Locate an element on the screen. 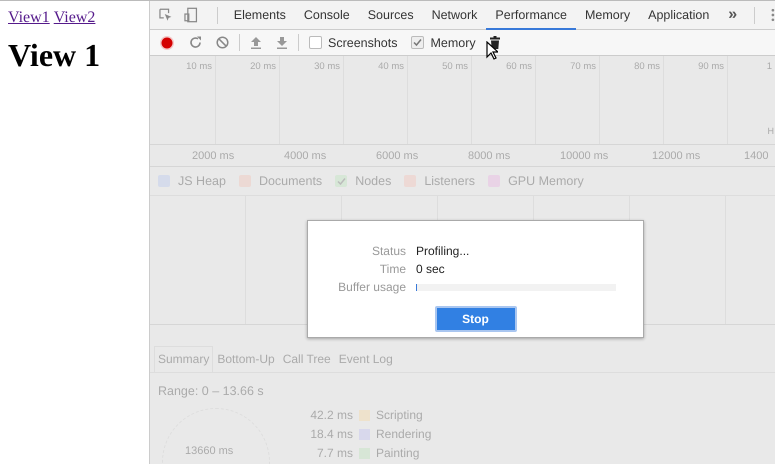 This screenshot has width=775, height=464. summary-time: 7.7 ms is located at coordinates (334, 453).